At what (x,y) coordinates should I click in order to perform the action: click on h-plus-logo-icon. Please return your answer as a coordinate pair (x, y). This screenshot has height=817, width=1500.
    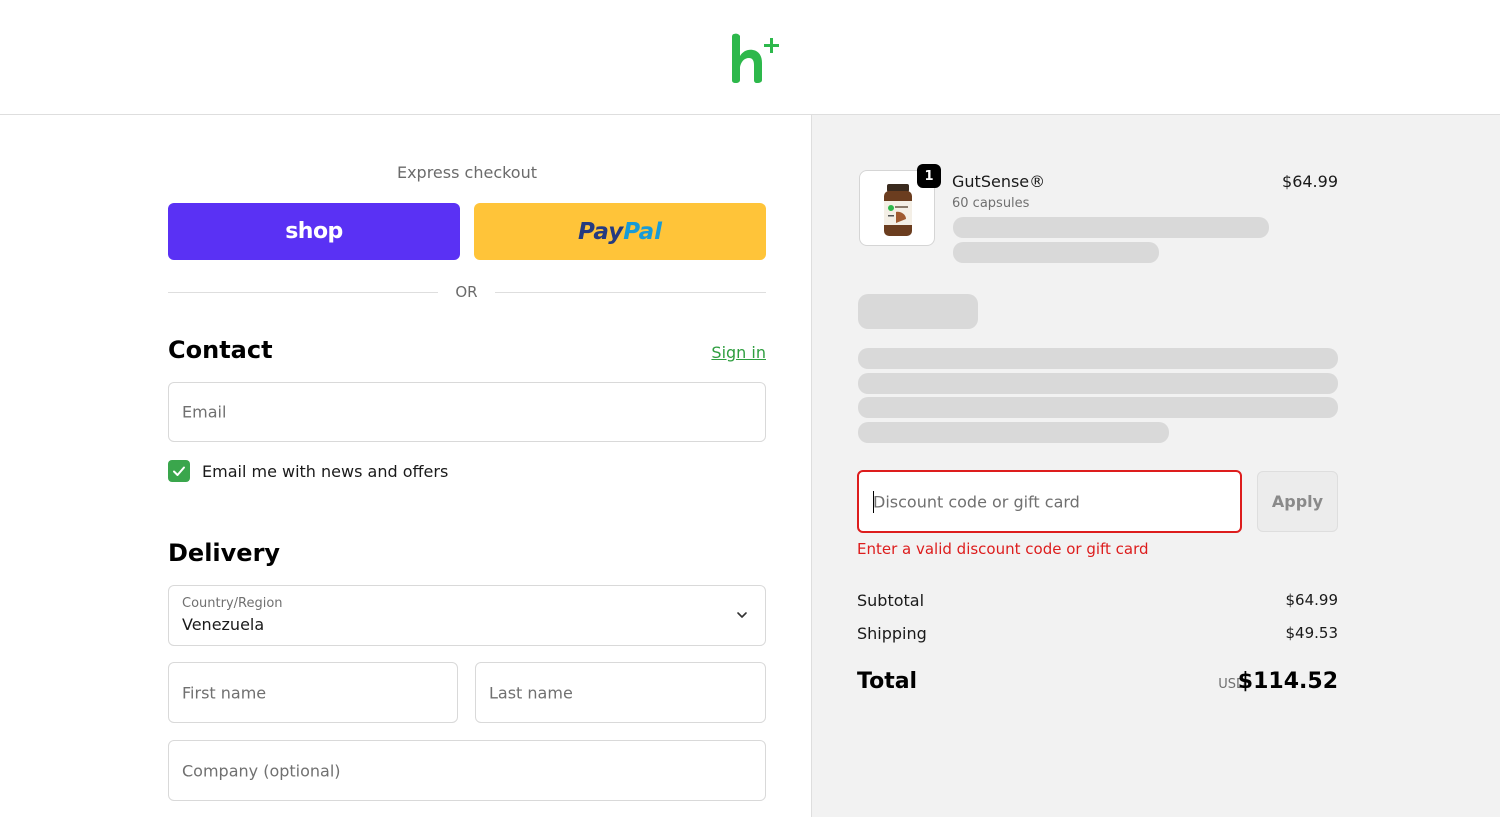
    Looking at the image, I should click on (756, 58).